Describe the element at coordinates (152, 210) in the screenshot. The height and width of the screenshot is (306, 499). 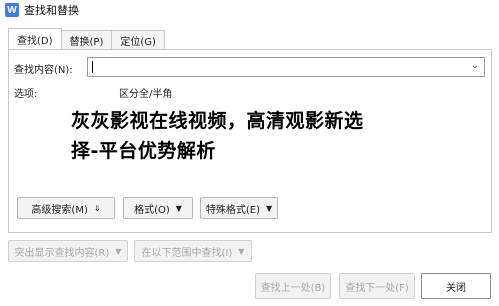
I see `format-label: 格式(O)` at that location.